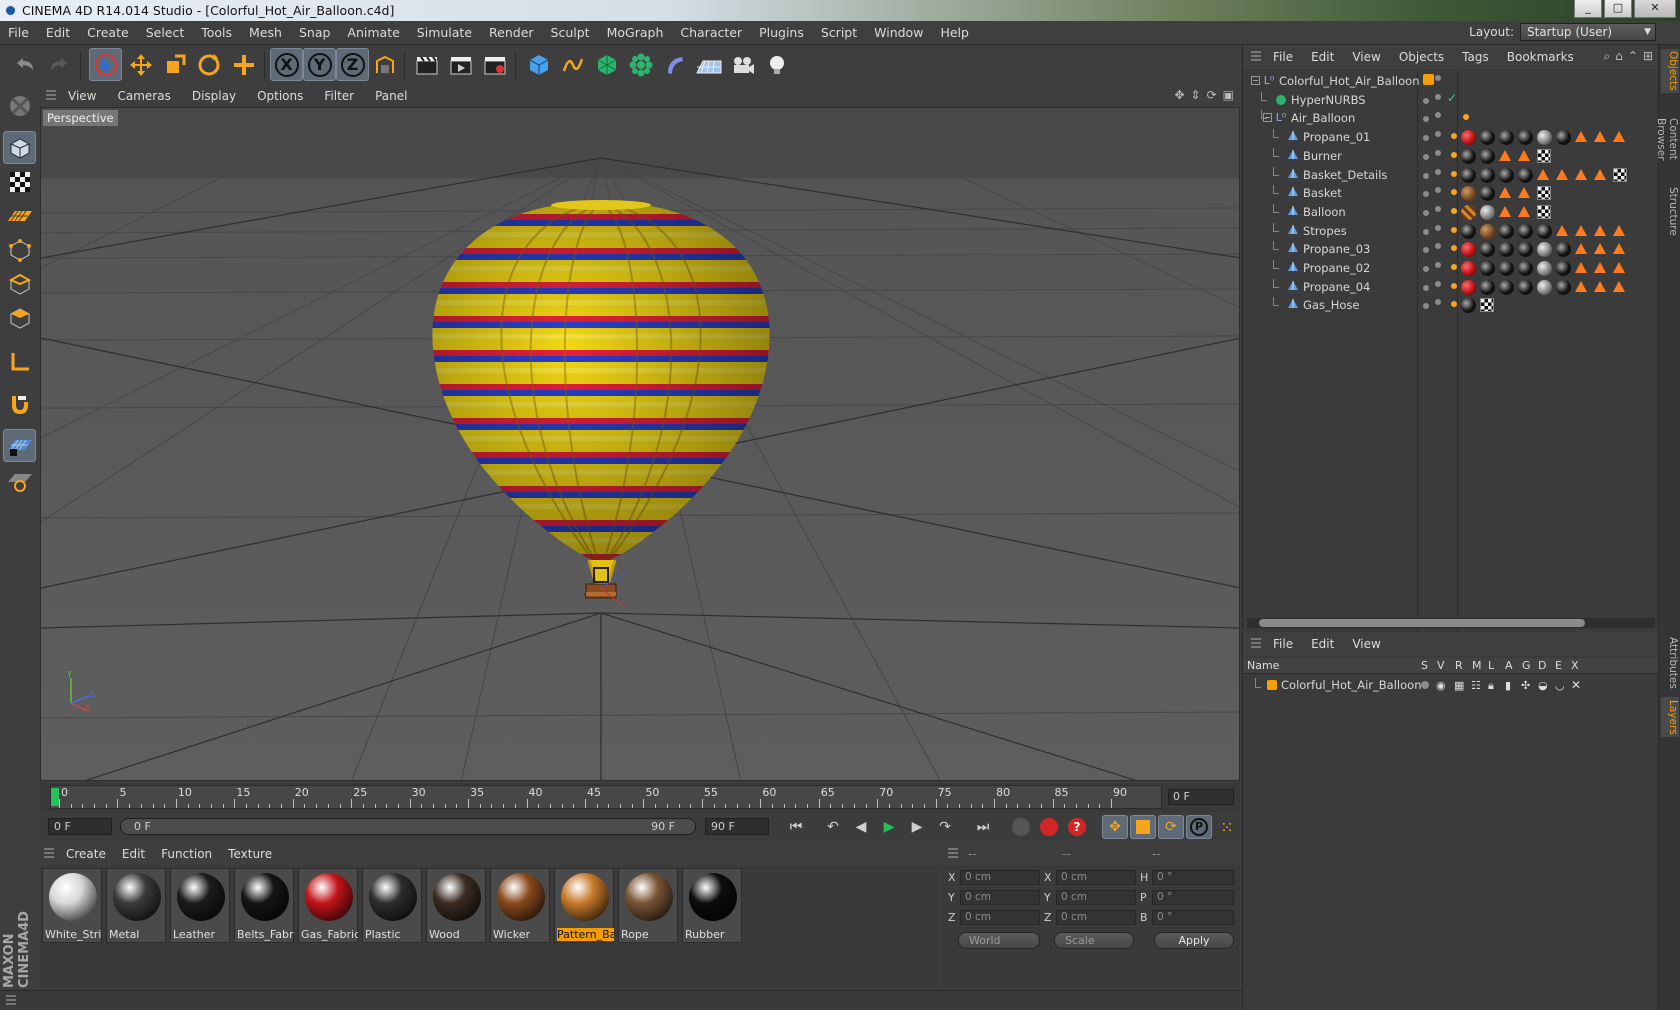  Describe the element at coordinates (1212, 95) in the screenshot. I see `rotate-view-icon: ⟳` at that location.